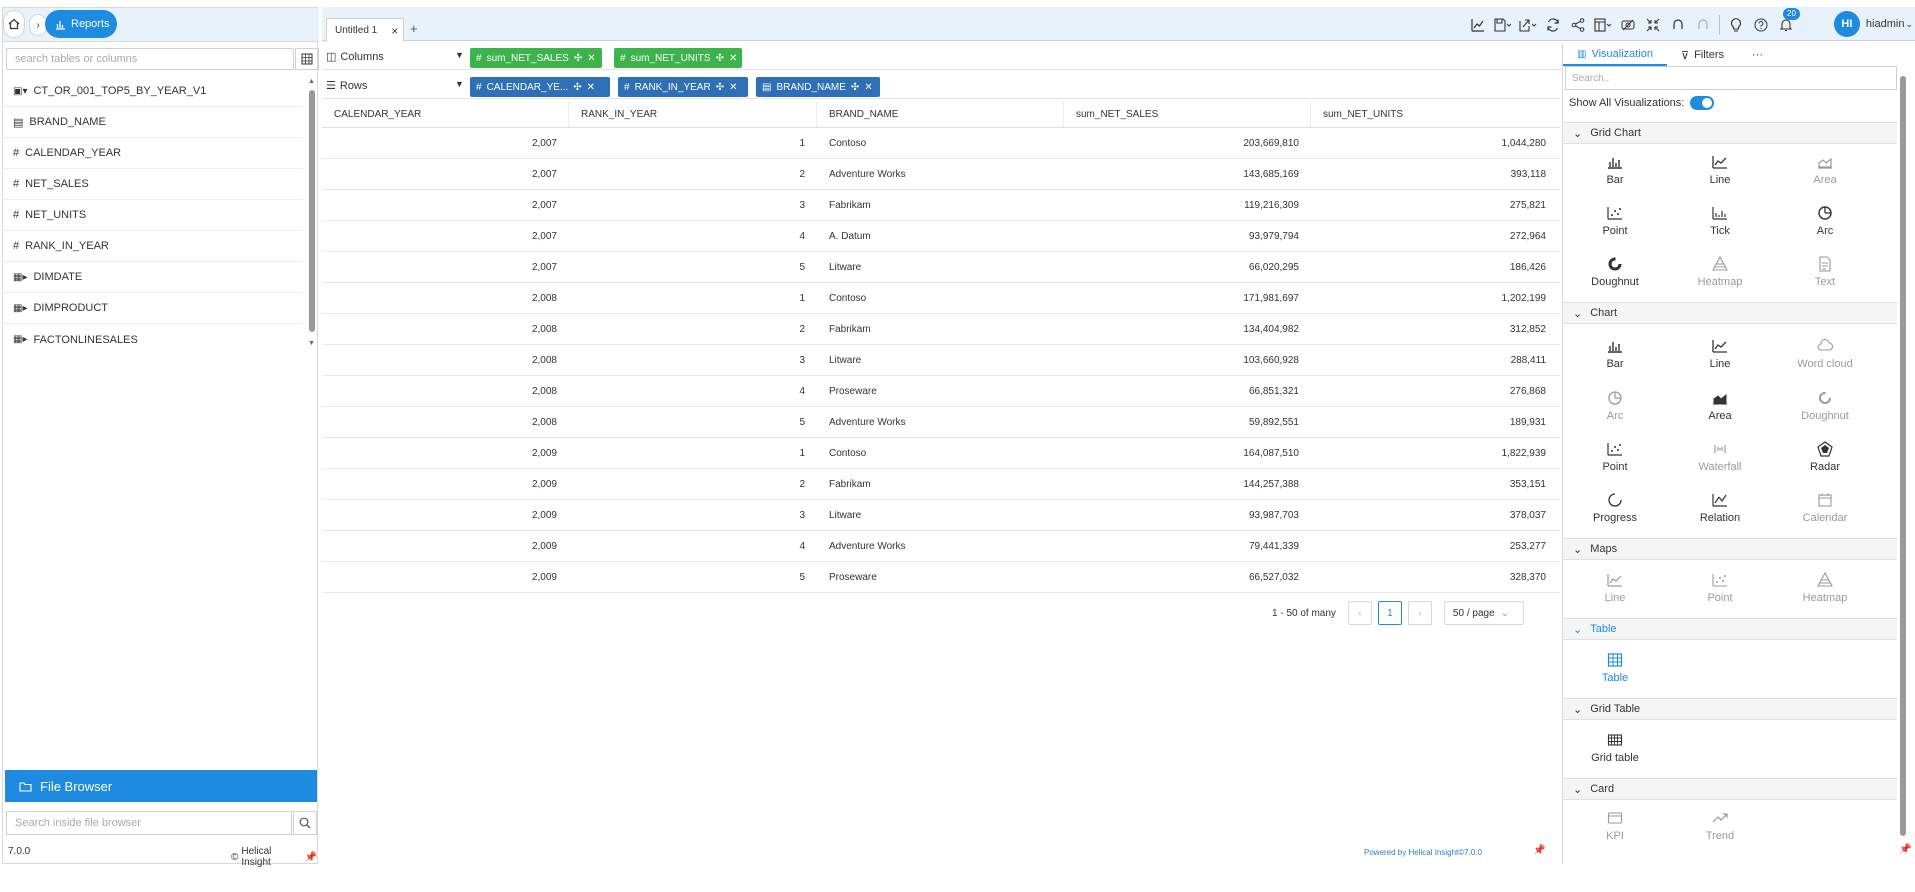  I want to click on layout-menu-button, so click(1603, 25).